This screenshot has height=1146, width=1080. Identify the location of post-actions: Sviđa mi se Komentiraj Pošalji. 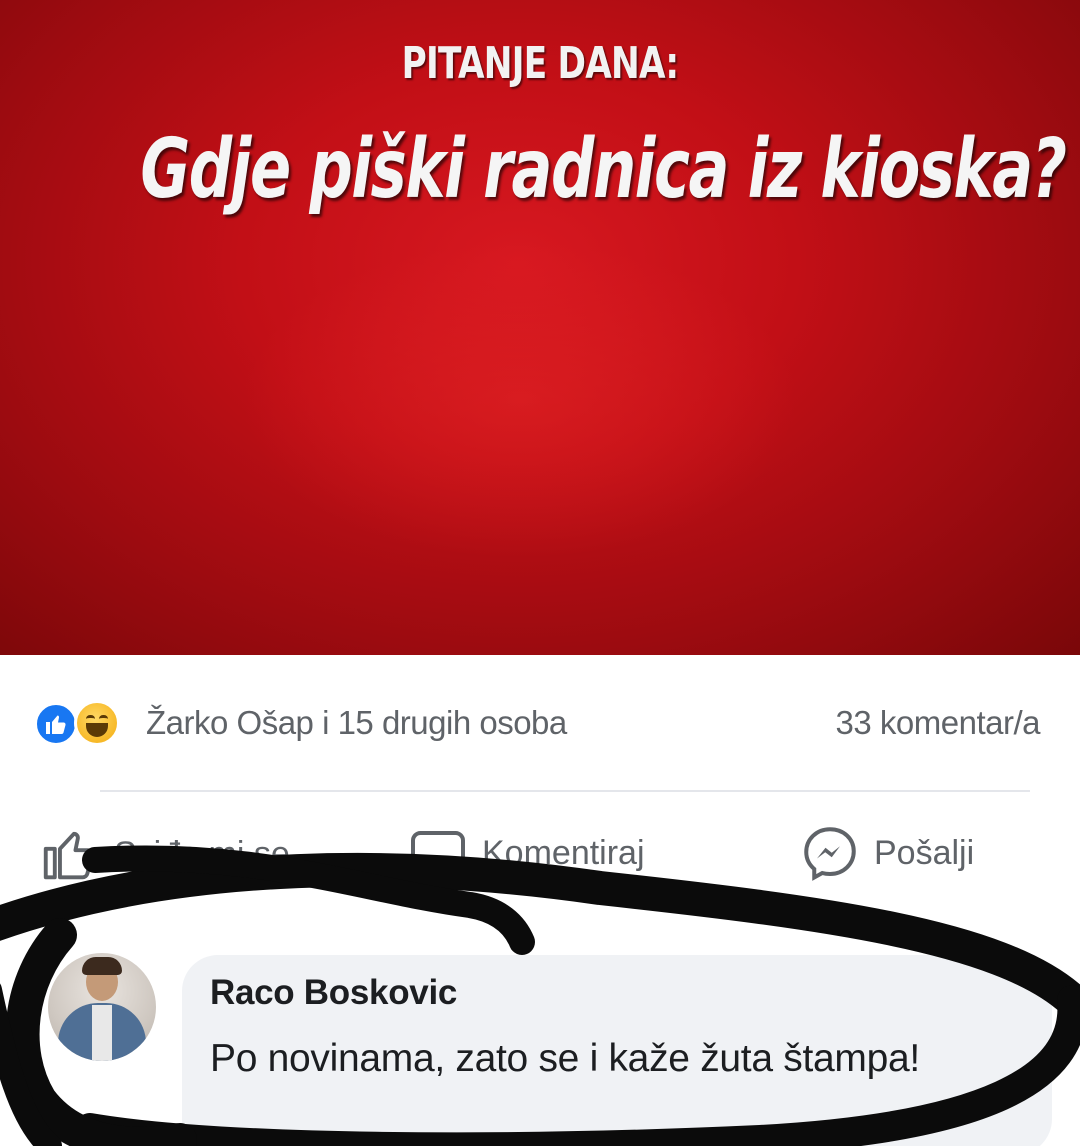
(540, 860).